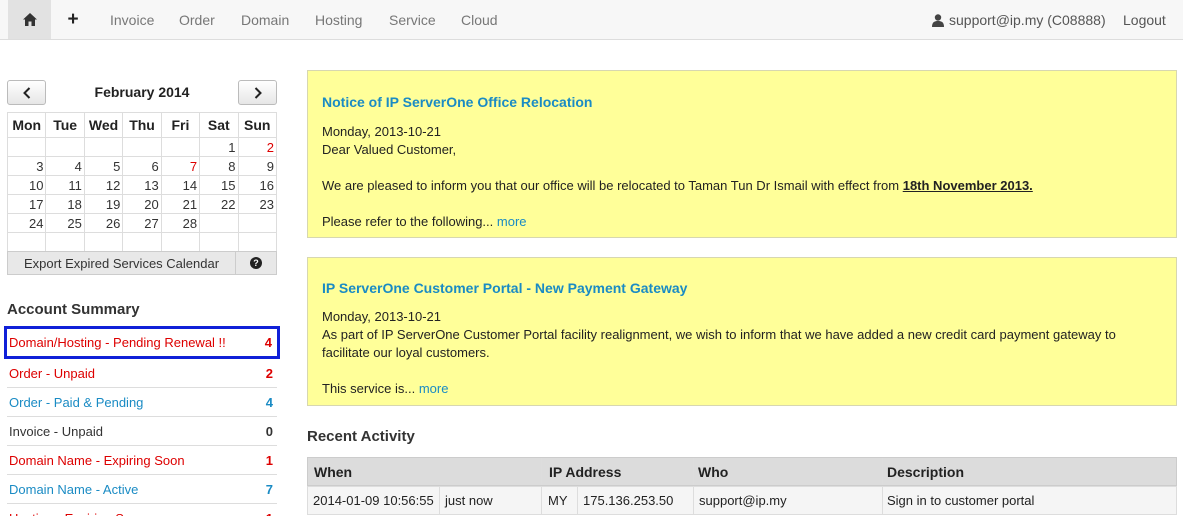  Describe the element at coordinates (469, 500) in the screenshot. I see `activity-relative-time: just now` at that location.